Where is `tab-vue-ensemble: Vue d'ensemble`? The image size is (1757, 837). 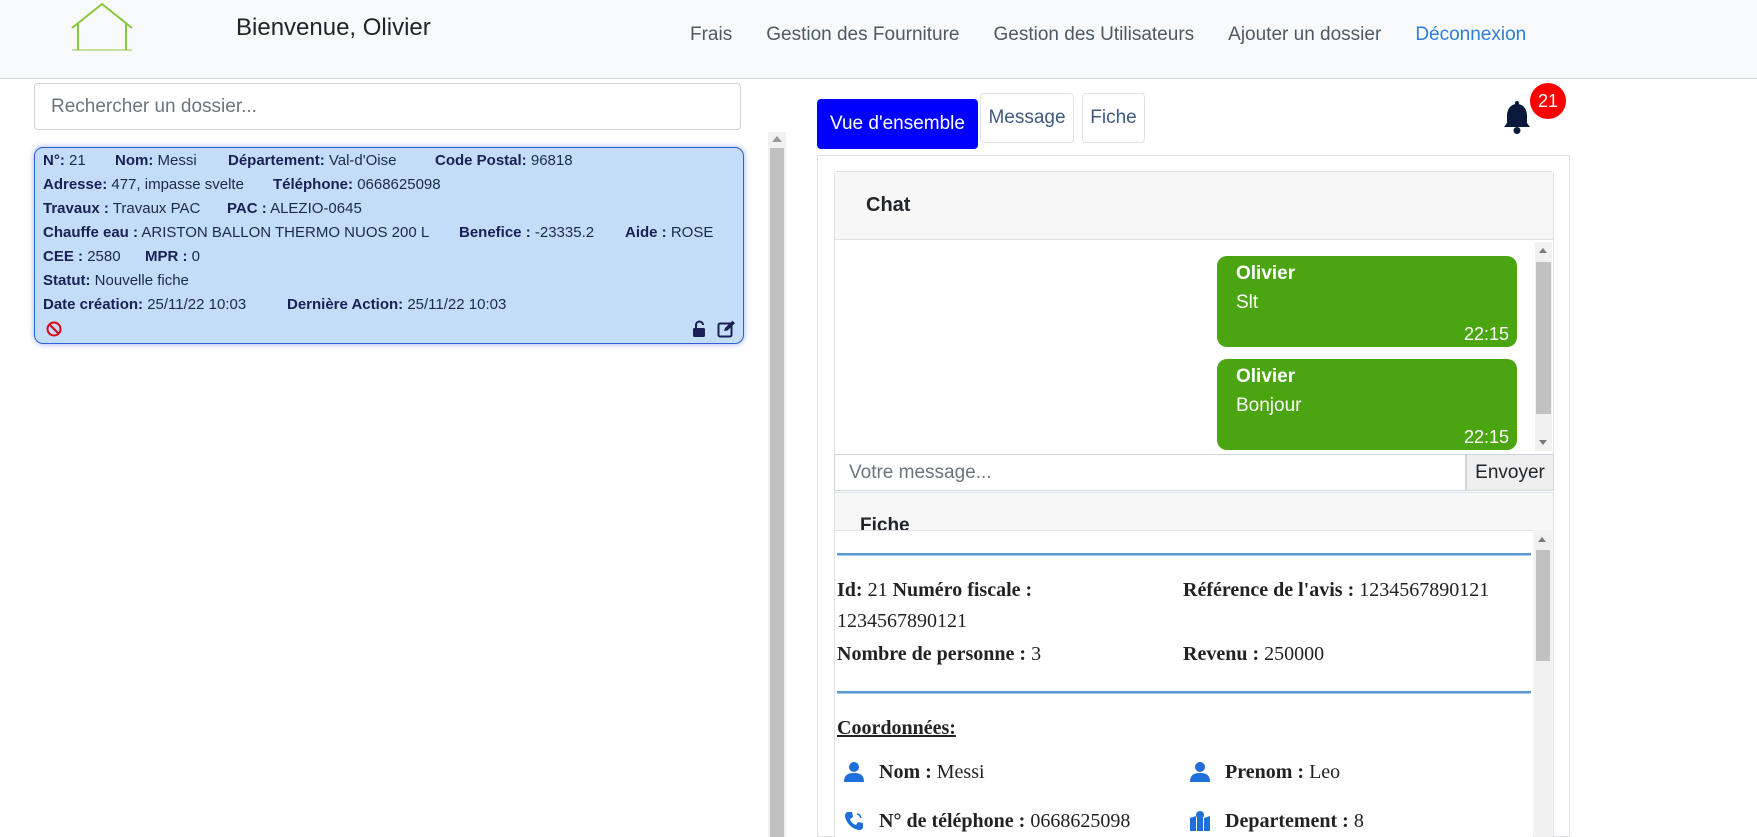
tab-vue-ensemble: Vue d'ensemble is located at coordinates (897, 124).